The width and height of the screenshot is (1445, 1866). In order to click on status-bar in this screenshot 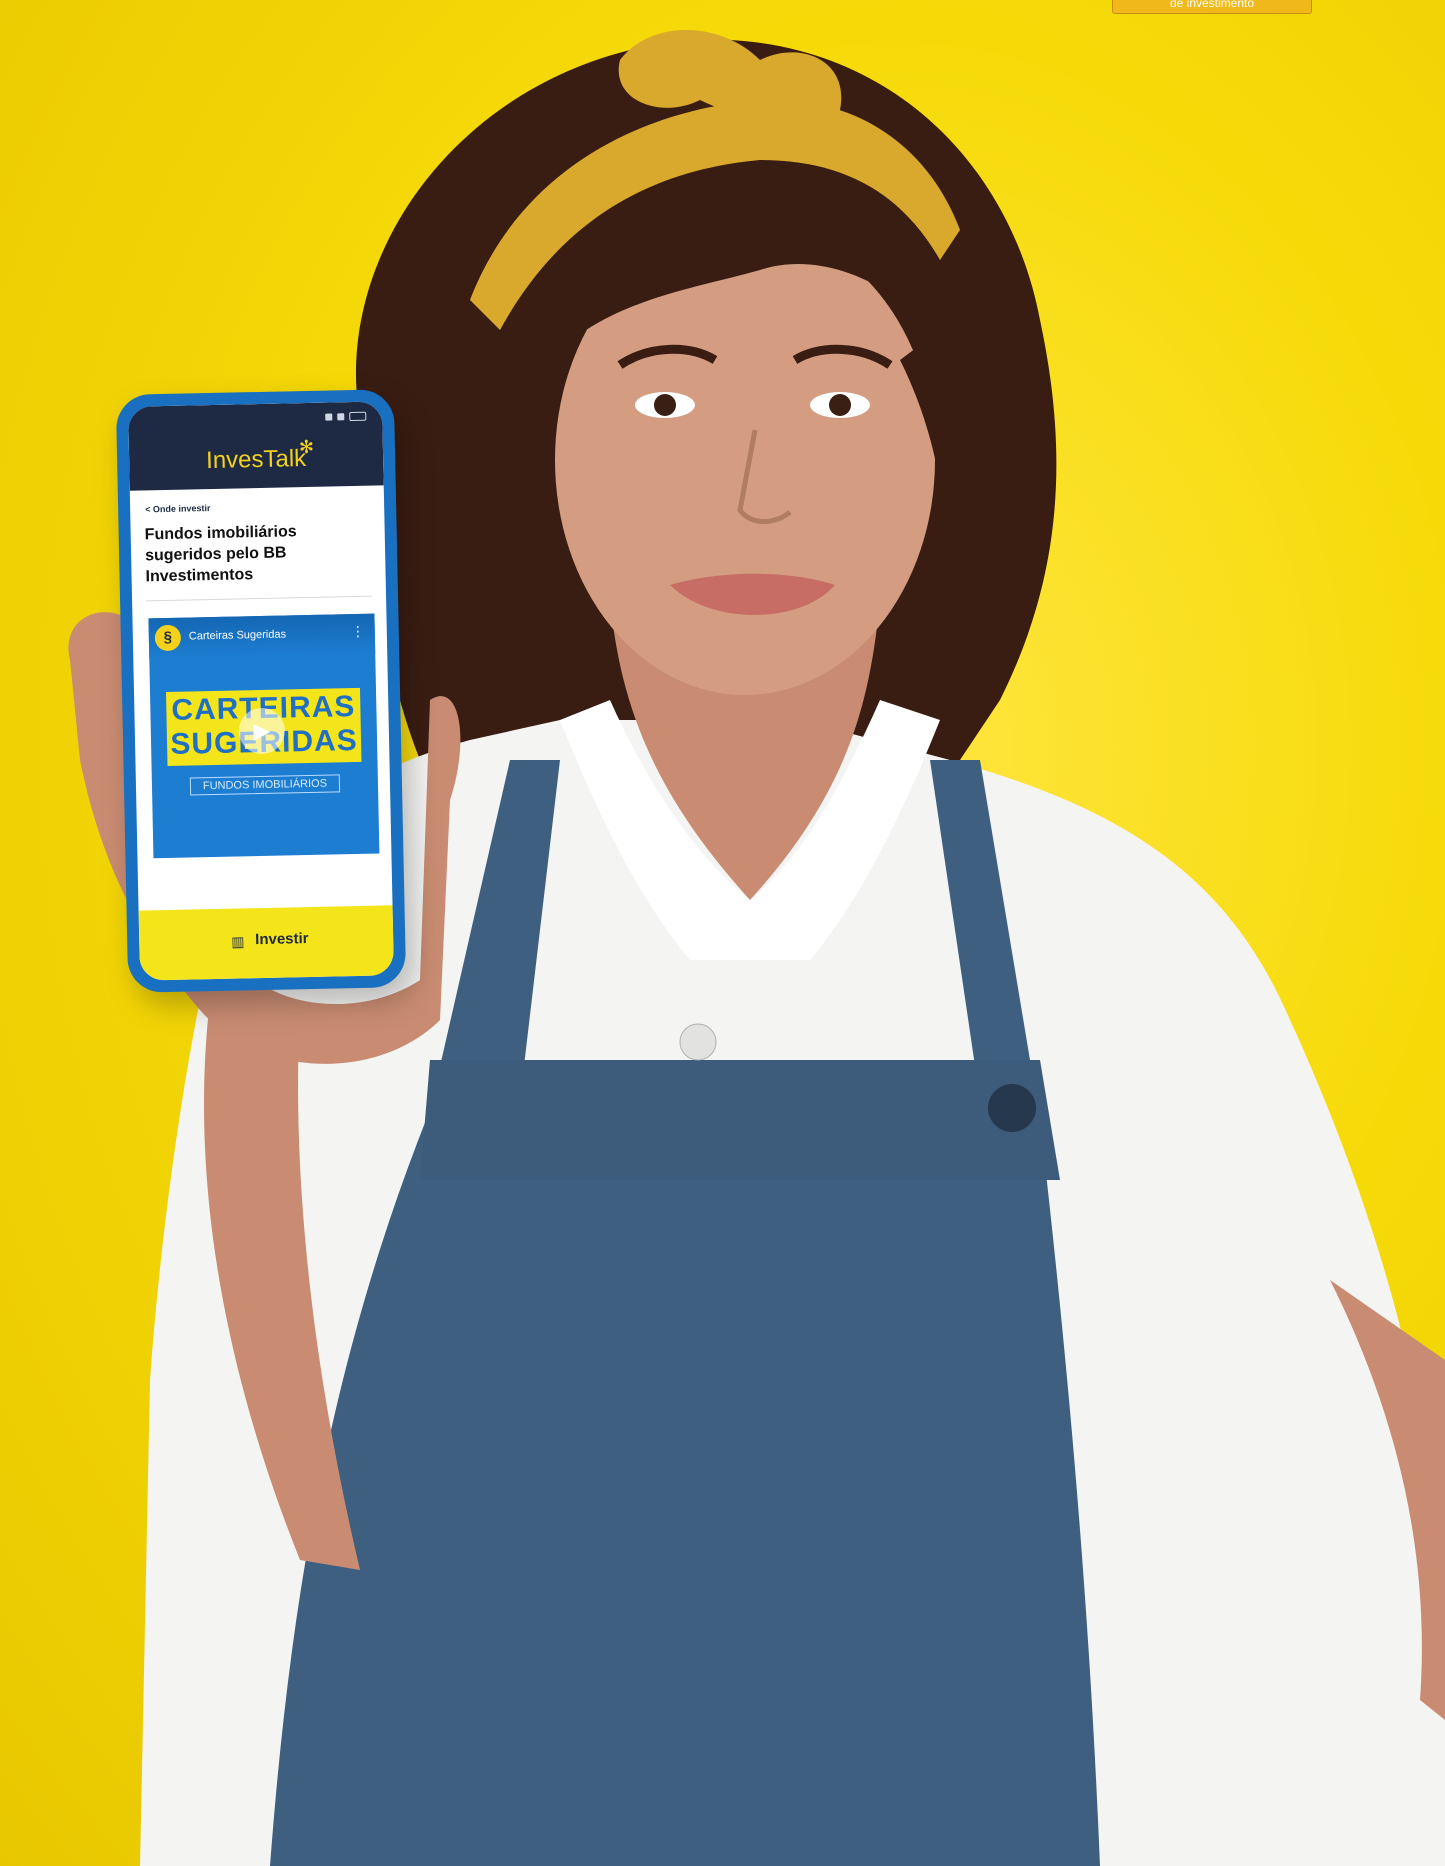, I will do `click(346, 416)`.